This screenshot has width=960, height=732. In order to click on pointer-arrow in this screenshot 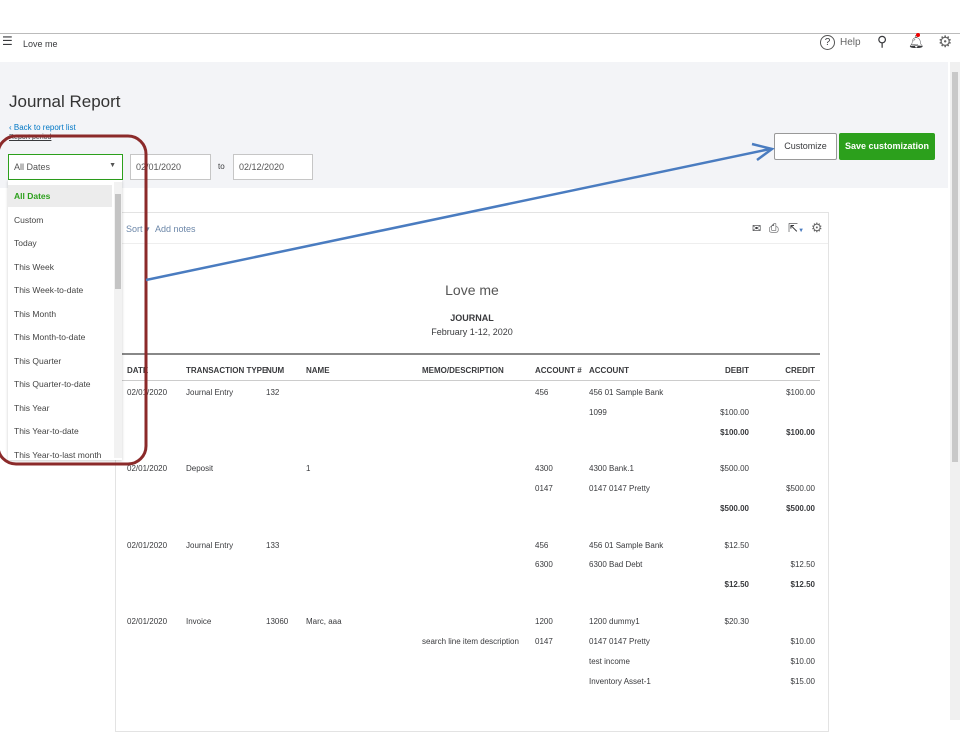, I will do `click(458, 214)`.